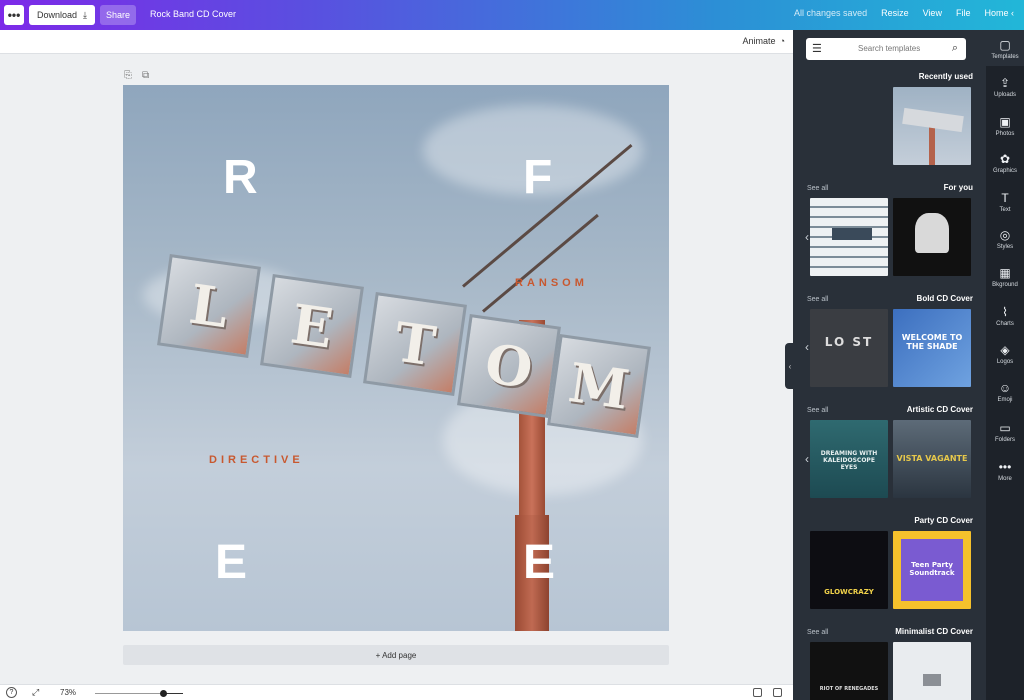 The height and width of the screenshot is (700, 1024). Describe the element at coordinates (509, 366) in the screenshot. I see `sign-letter-box: O` at that location.